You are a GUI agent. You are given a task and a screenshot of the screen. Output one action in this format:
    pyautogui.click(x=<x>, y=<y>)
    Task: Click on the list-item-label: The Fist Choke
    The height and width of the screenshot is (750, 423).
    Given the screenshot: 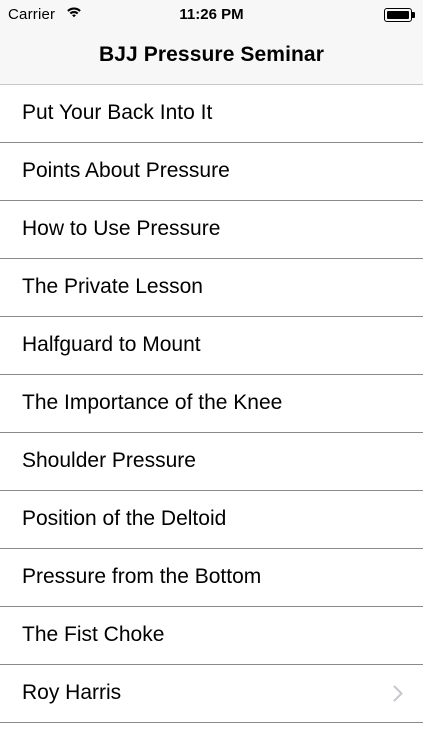 What is the action you would take?
    pyautogui.click(x=93, y=634)
    